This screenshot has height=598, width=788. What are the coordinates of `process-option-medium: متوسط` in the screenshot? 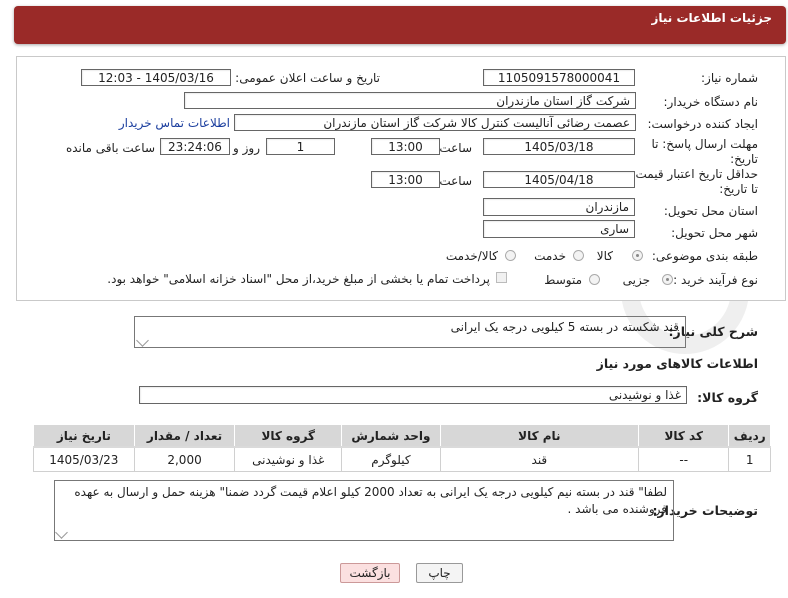 It's located at (563, 280).